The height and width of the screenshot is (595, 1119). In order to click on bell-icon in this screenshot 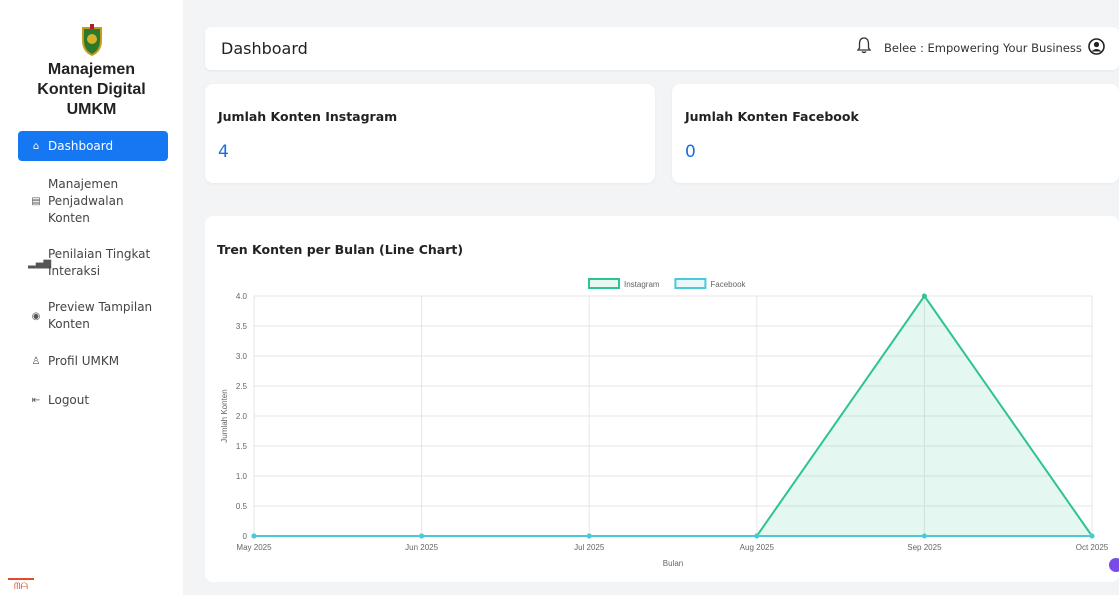, I will do `click(864, 45)`.